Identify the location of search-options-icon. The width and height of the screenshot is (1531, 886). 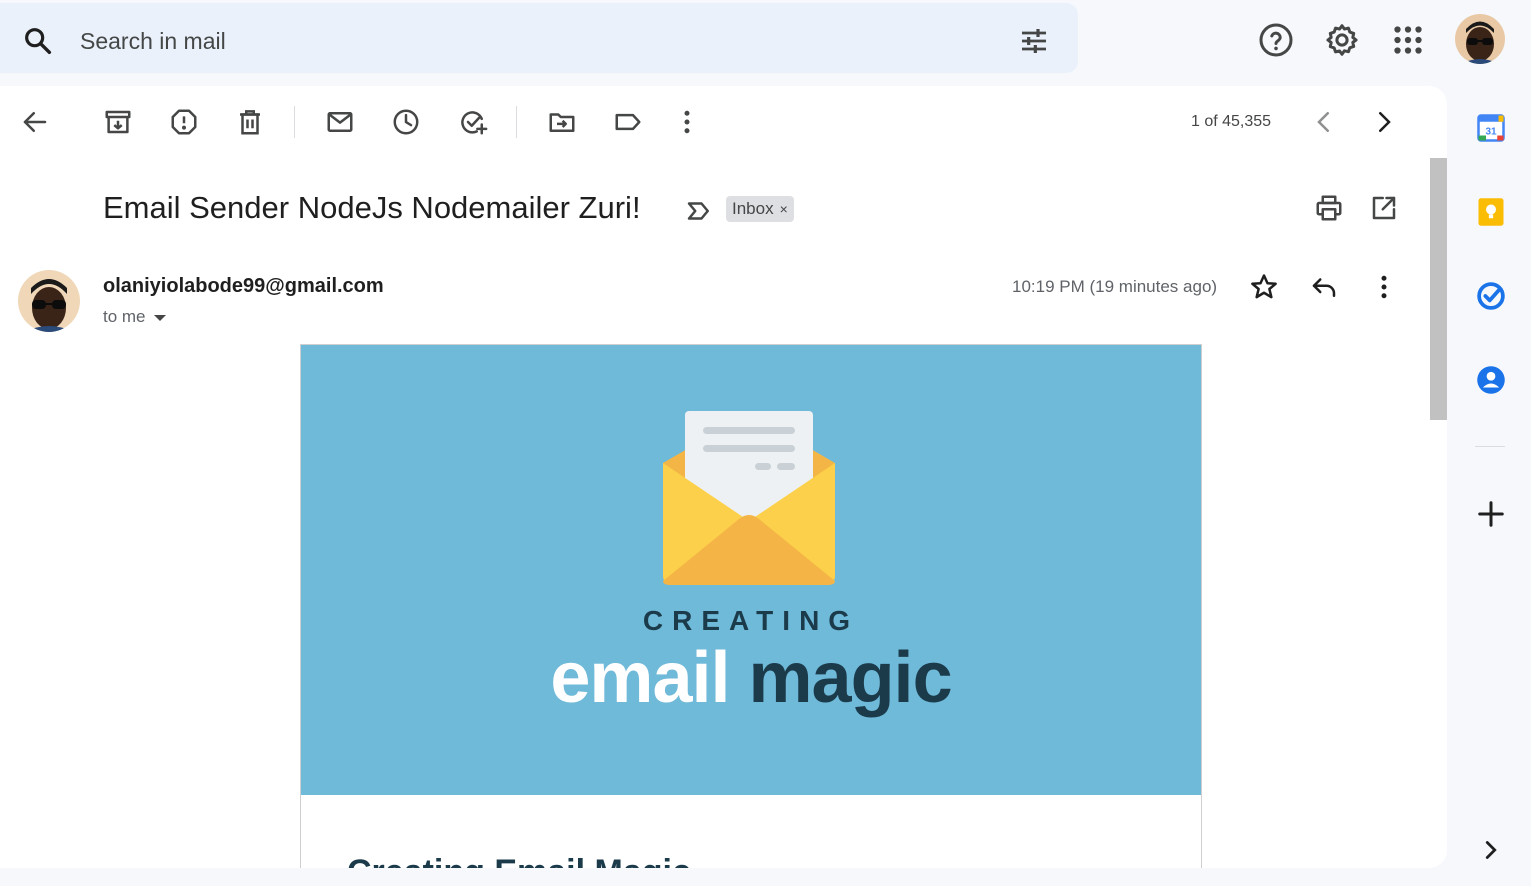
(1034, 41).